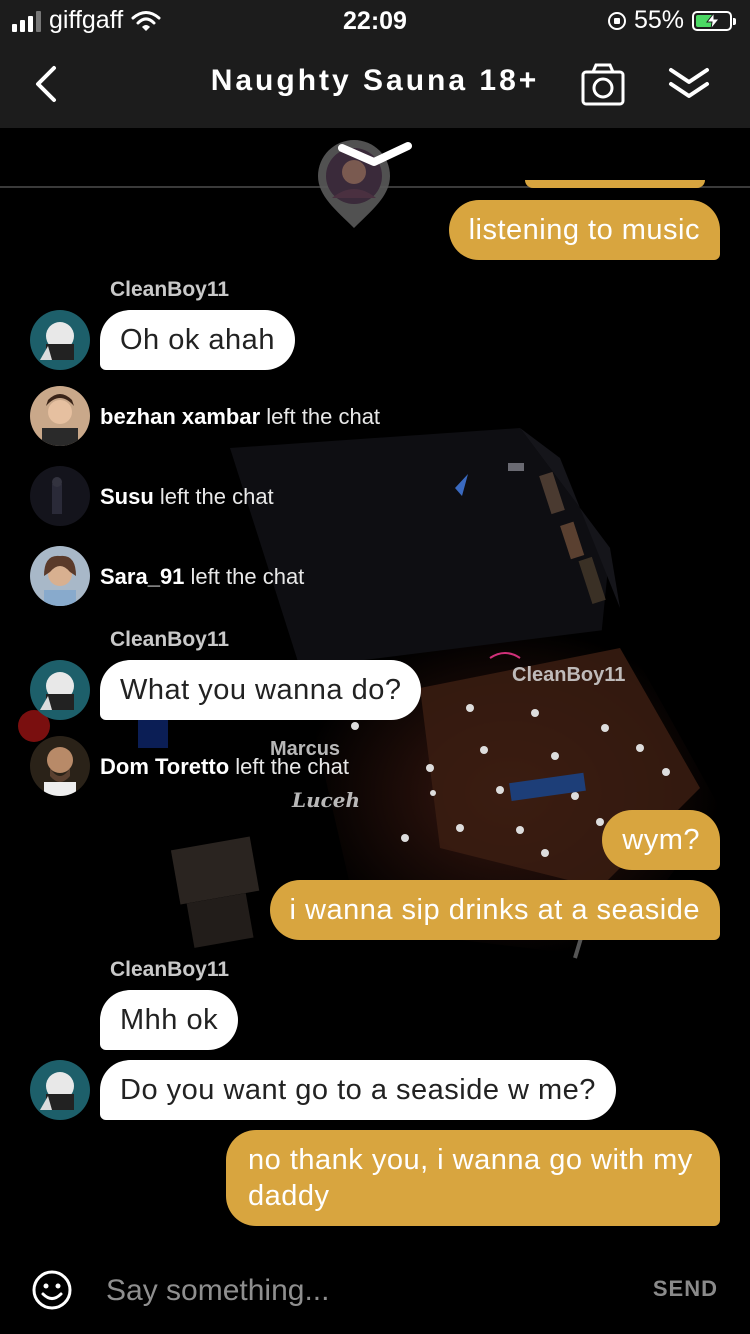  I want to click on battery-charging-icon, so click(714, 20).